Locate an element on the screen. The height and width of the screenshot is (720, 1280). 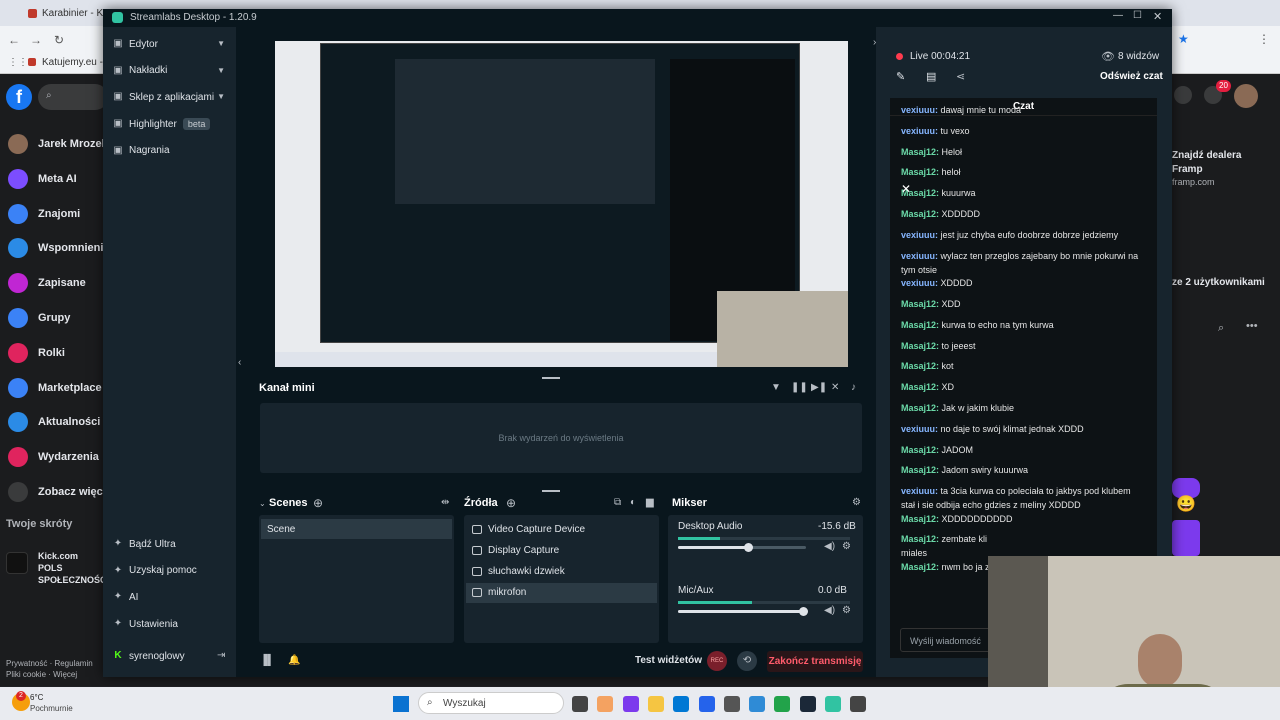
chrome-alt-icon is located at coordinates (757, 704).